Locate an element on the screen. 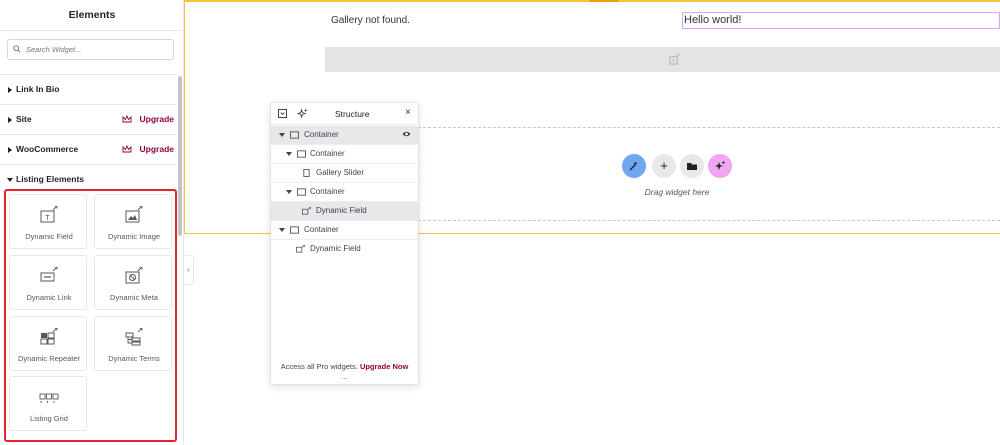 Image resolution: width=1000 pixels, height=445 pixels. category-label: Site is located at coordinates (24, 119).